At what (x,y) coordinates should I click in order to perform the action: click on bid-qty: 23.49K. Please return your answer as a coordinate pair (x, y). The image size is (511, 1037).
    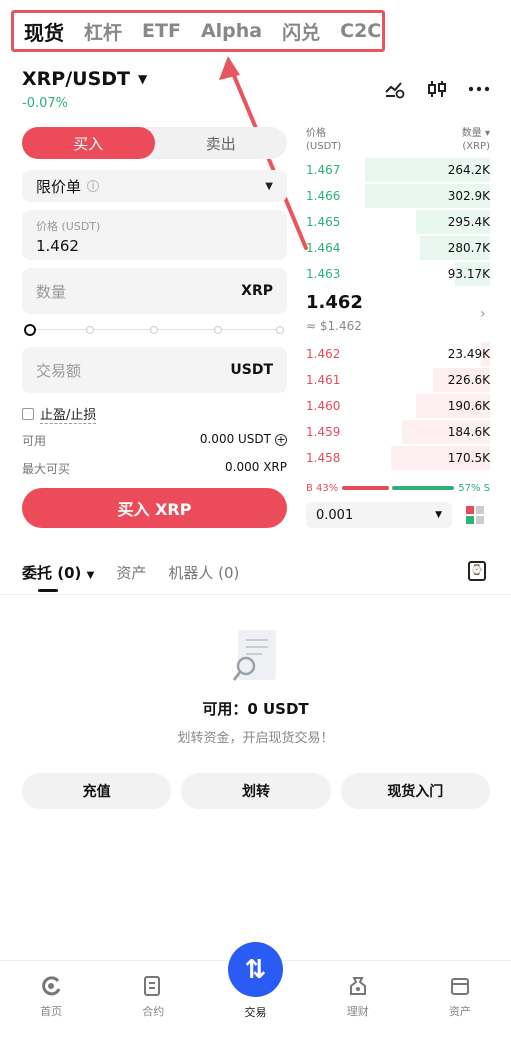
    Looking at the image, I should click on (468, 354).